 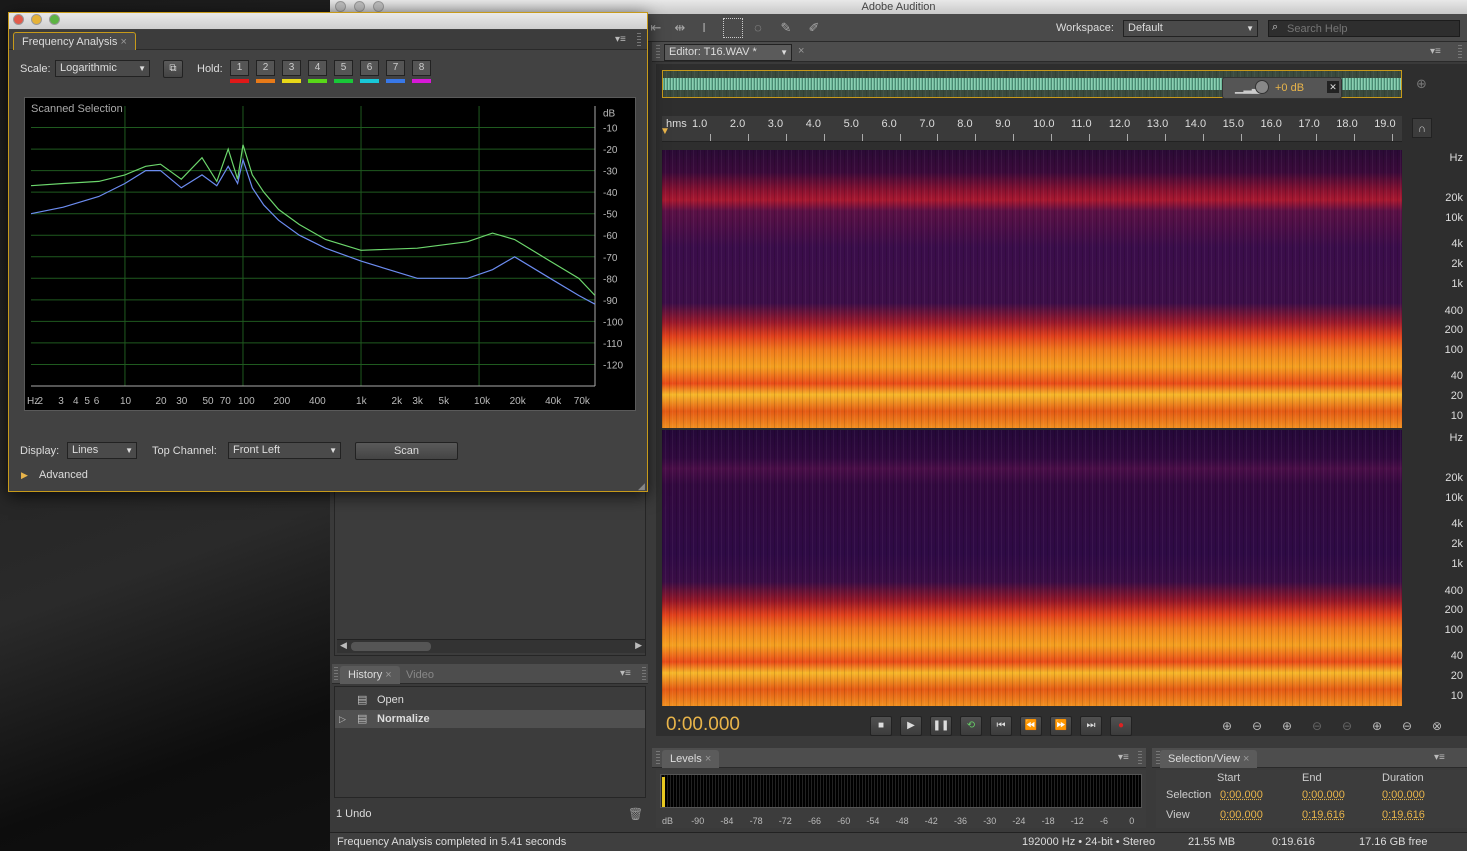 What do you see at coordinates (1437, 726) in the screenshot?
I see `zoom-selection-icon: ⊗` at bounding box center [1437, 726].